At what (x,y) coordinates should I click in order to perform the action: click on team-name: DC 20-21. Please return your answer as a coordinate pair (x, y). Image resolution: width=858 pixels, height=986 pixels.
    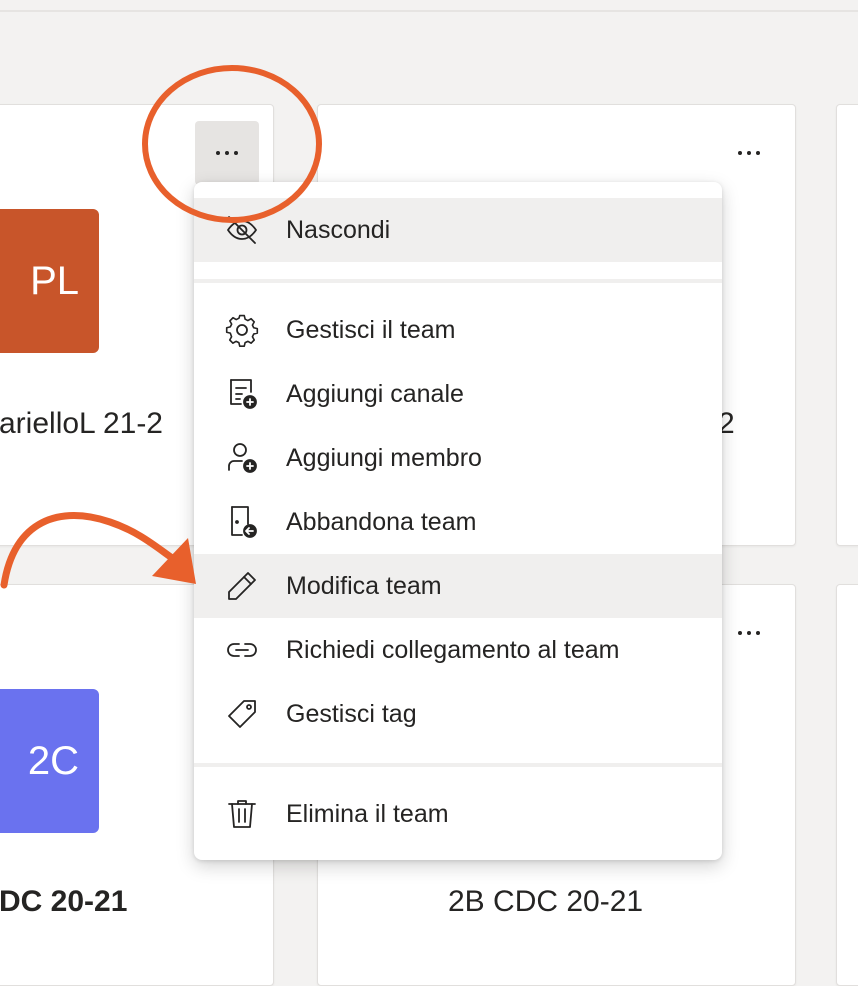
    Looking at the image, I should click on (64, 901).